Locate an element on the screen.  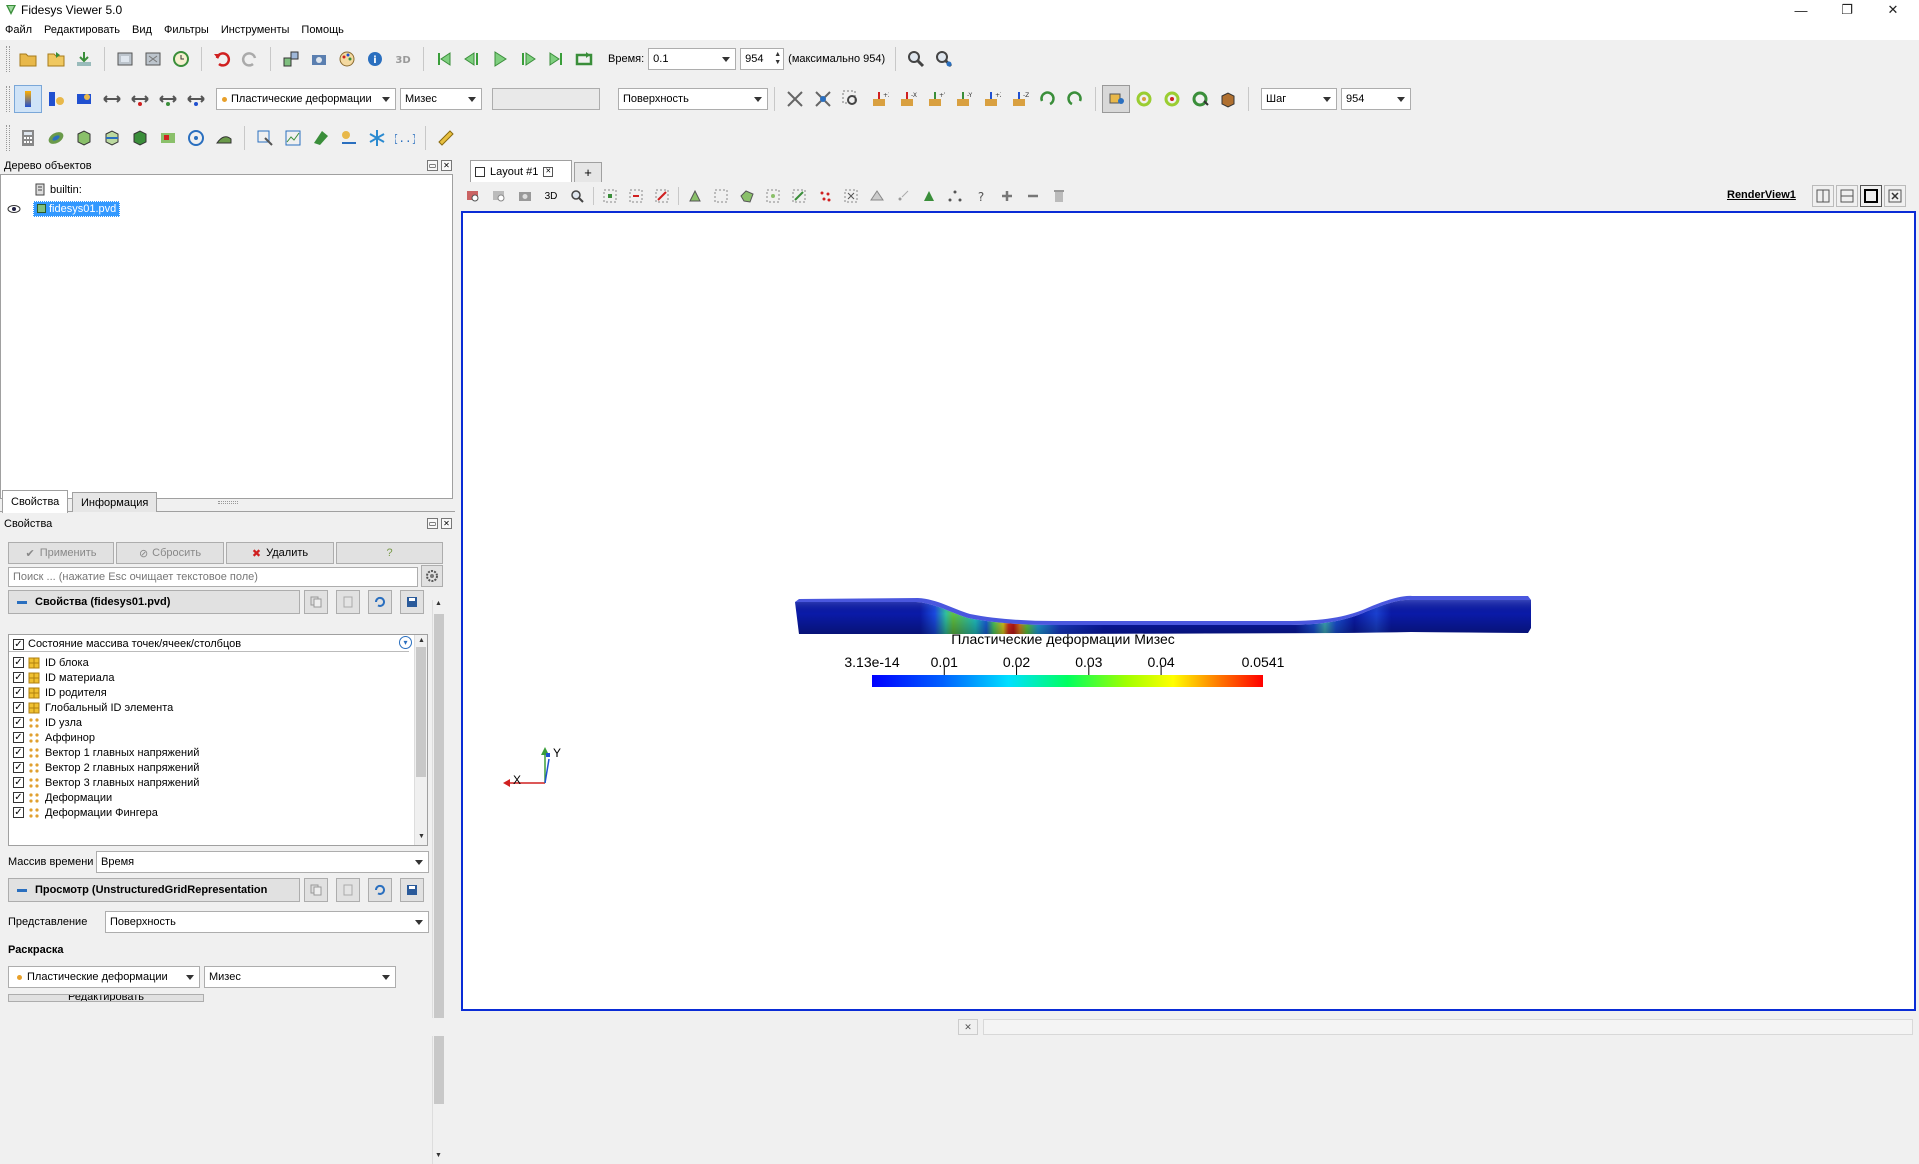
menu-tools: Инструменты is located at coordinates (255, 30).